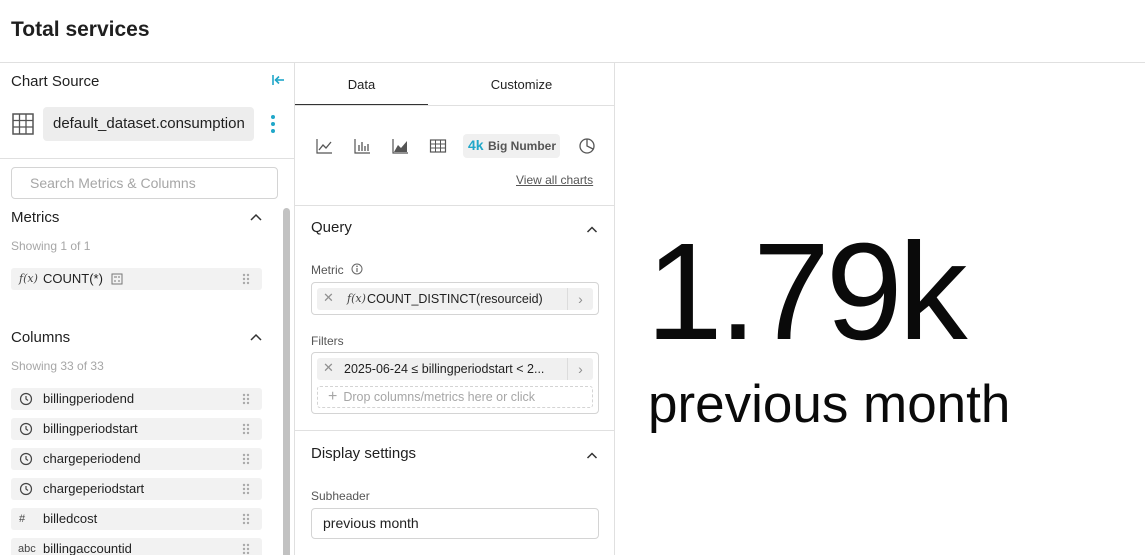 The width and height of the screenshot is (1145, 555). What do you see at coordinates (273, 124) in the screenshot?
I see `dataset-menu-icon` at bounding box center [273, 124].